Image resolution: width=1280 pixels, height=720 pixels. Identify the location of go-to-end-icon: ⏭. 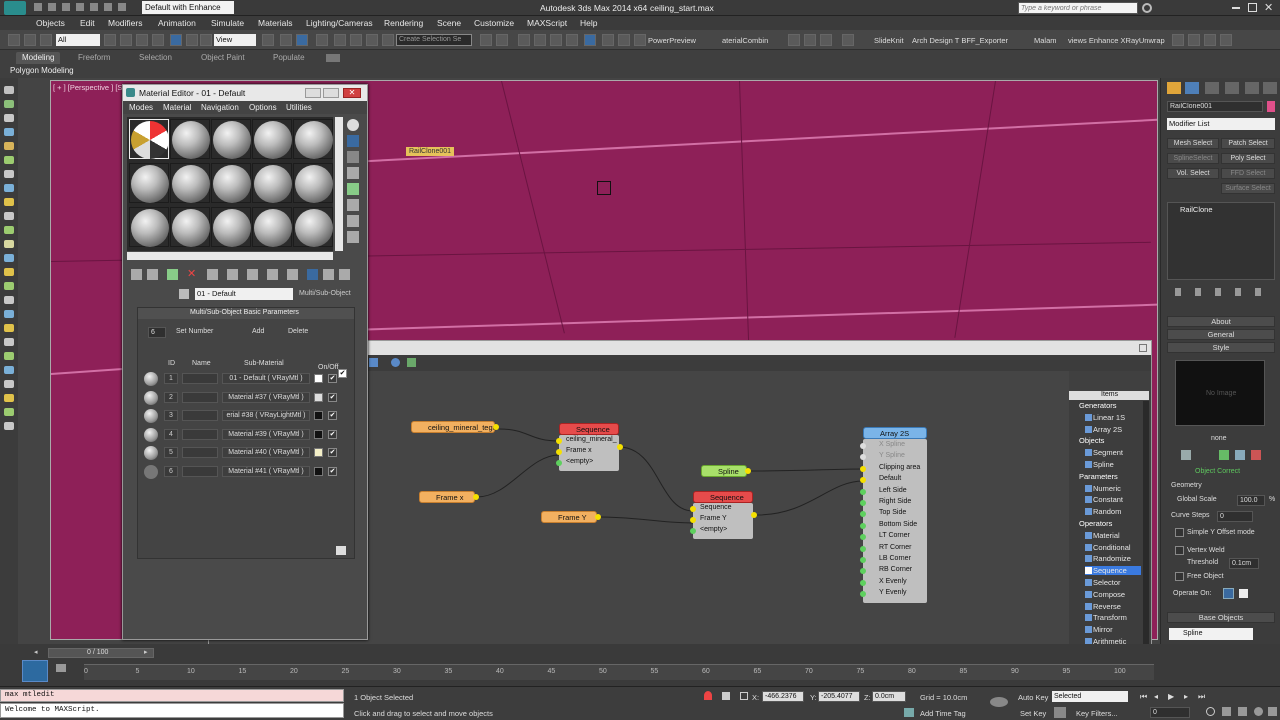
(1201, 697).